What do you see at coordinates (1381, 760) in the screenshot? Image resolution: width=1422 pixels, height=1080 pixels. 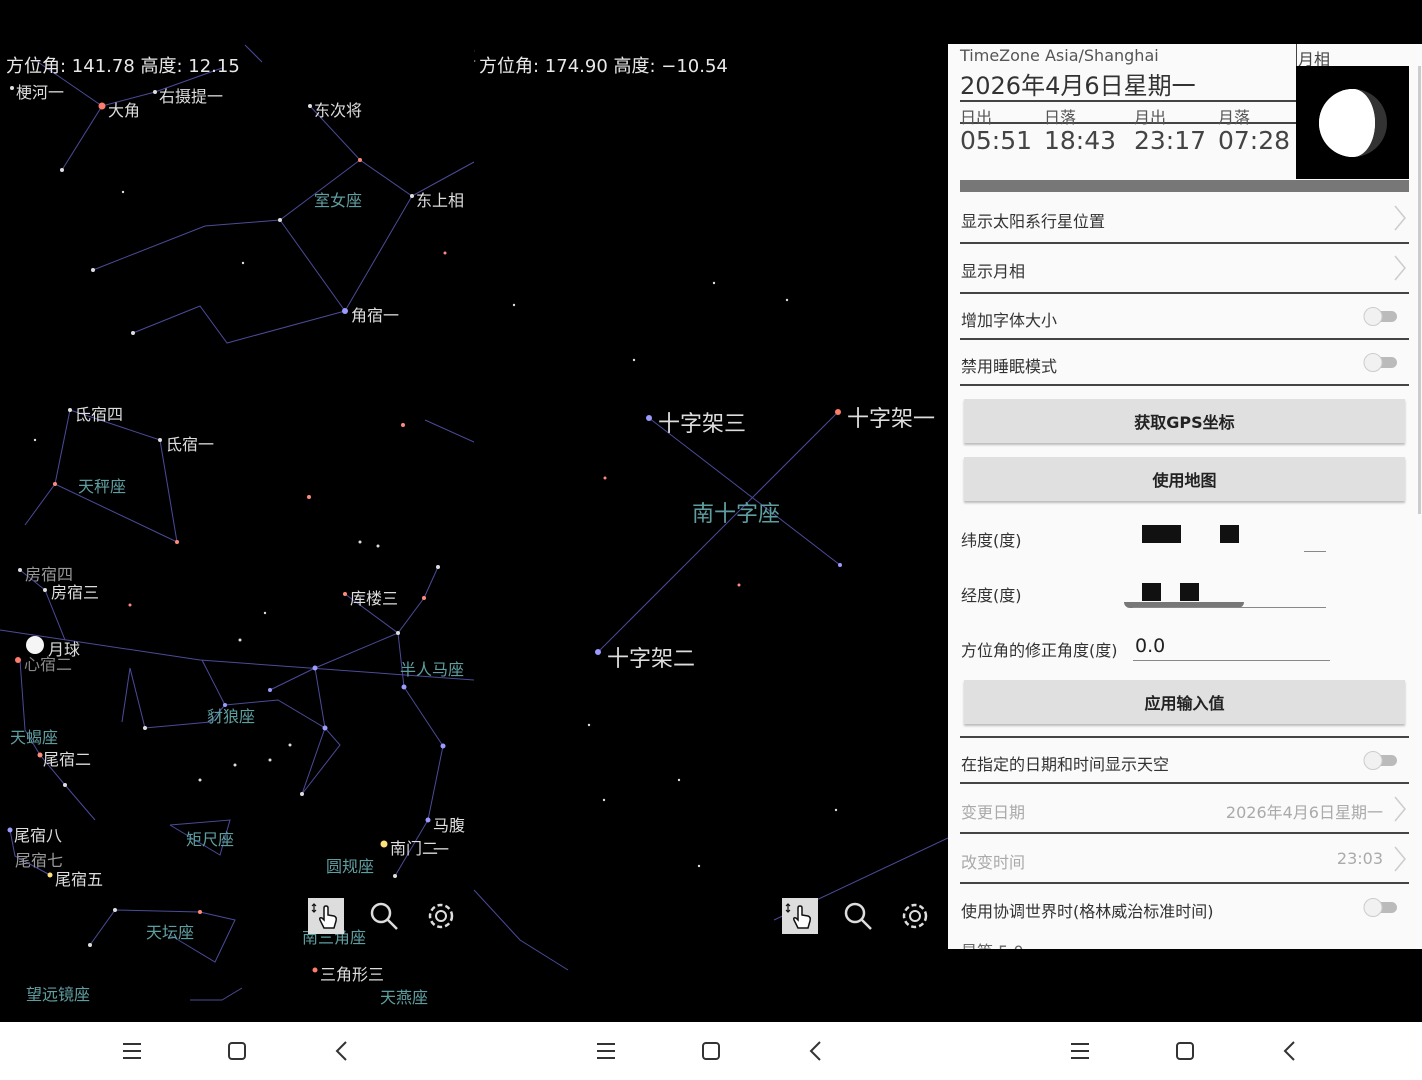 I see `show-sky-at-time-toggle` at bounding box center [1381, 760].